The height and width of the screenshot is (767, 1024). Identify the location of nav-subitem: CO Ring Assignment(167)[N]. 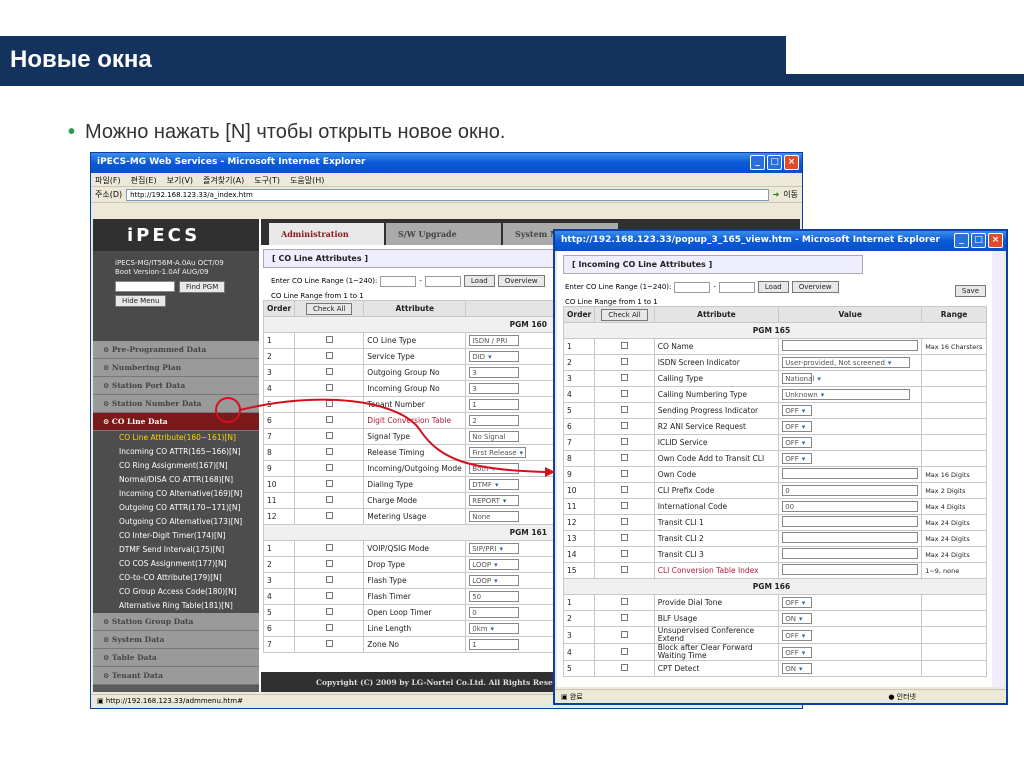
(176, 466).